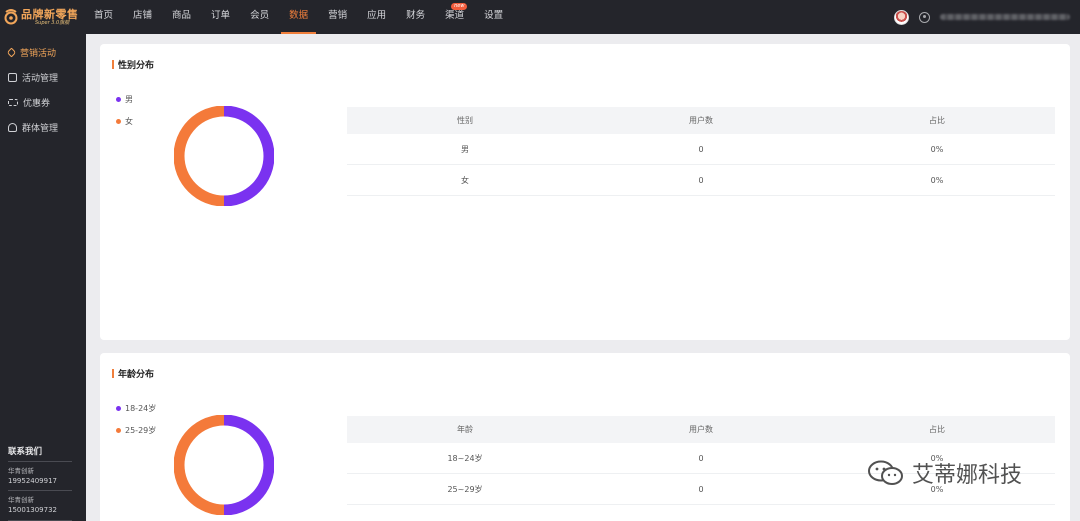 The width and height of the screenshot is (1080, 521). I want to click on people-icon, so click(12, 127).